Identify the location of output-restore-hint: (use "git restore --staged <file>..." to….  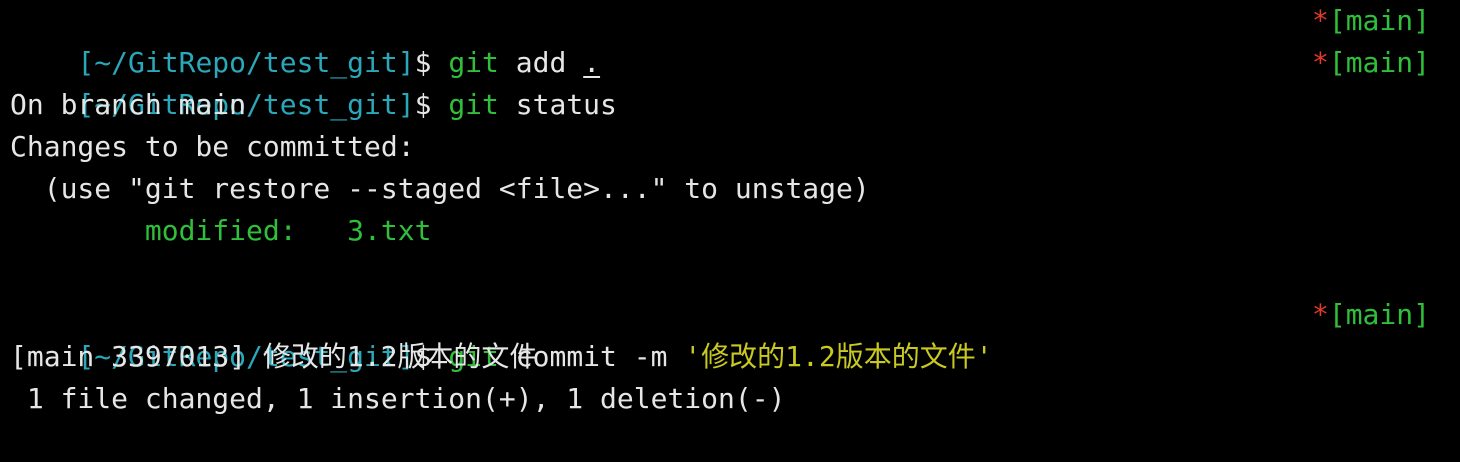
(440, 188).